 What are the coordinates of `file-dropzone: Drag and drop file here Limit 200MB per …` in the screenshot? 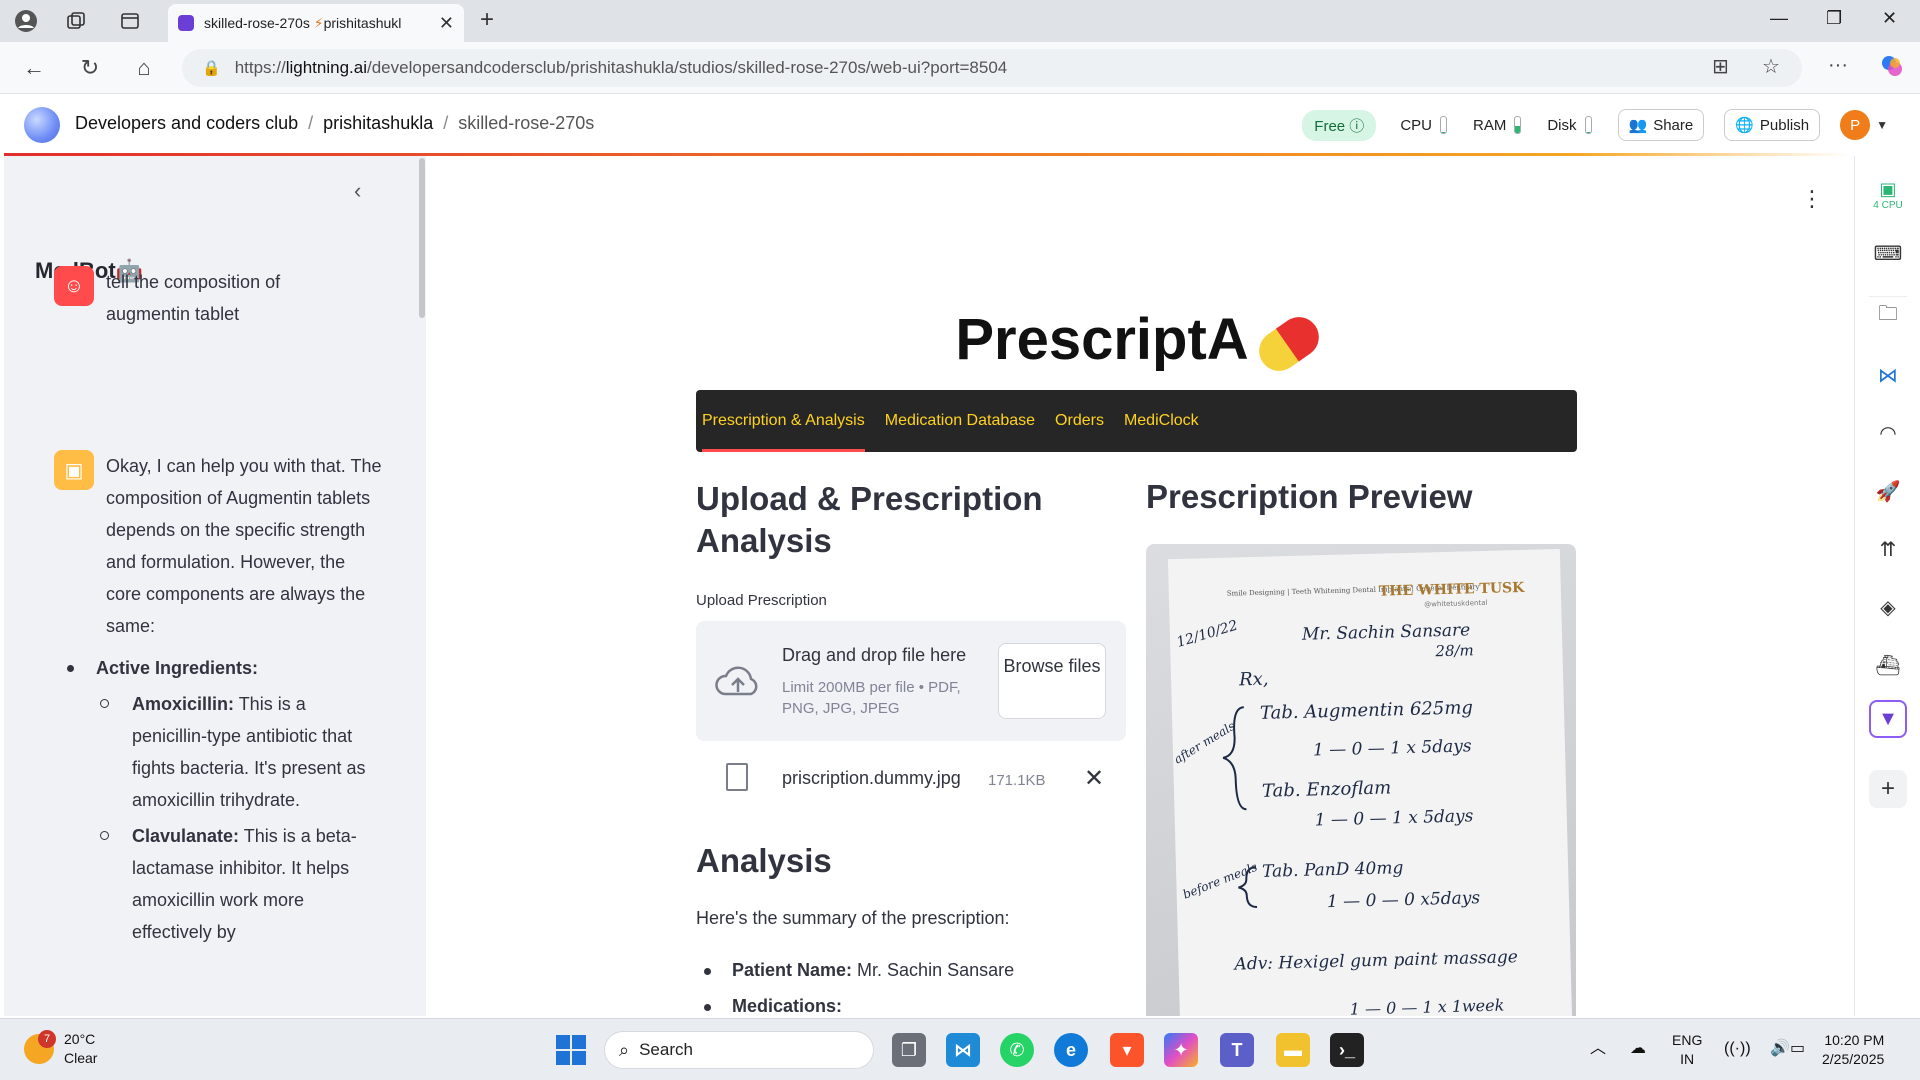 It's located at (911, 681).